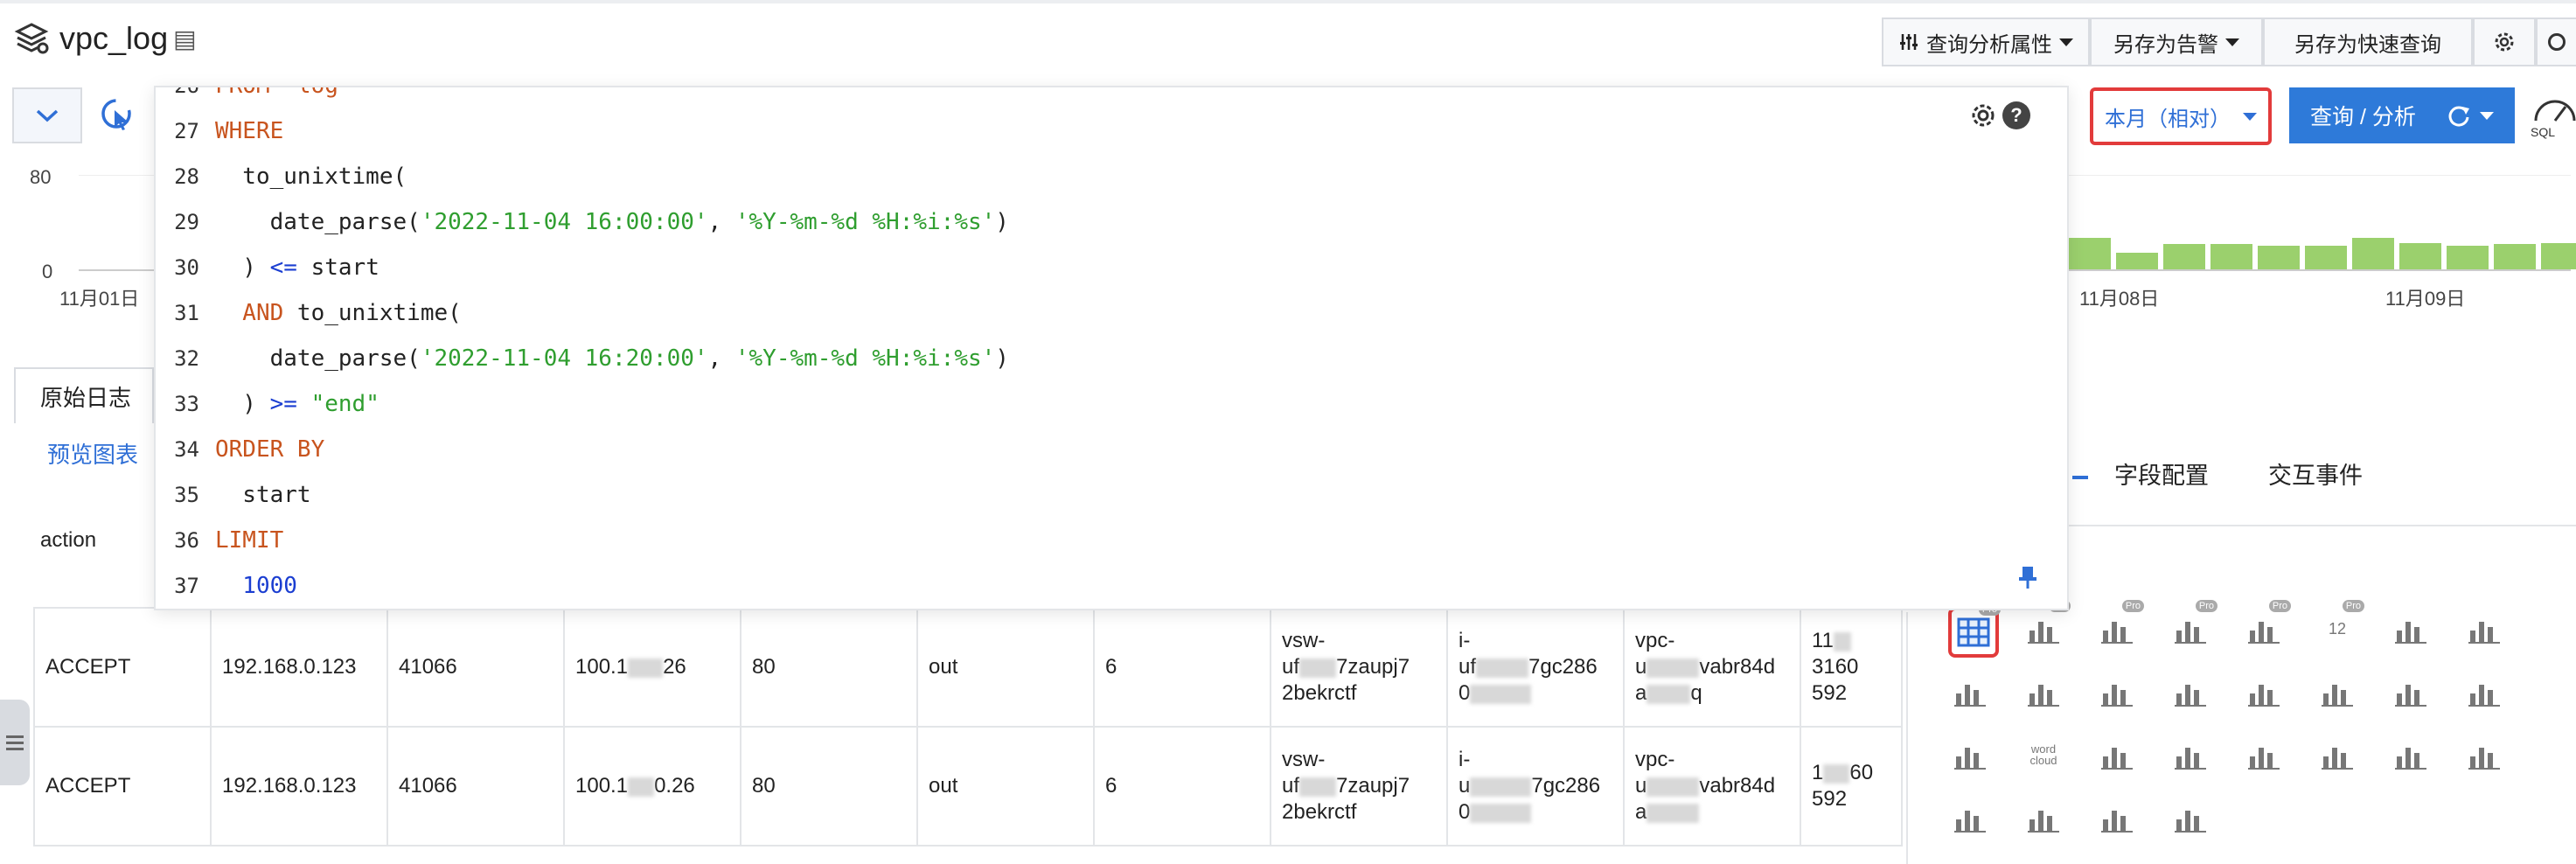 This screenshot has height=864, width=2576. What do you see at coordinates (2411, 692) in the screenshot?
I see `map-pin-icon` at bounding box center [2411, 692].